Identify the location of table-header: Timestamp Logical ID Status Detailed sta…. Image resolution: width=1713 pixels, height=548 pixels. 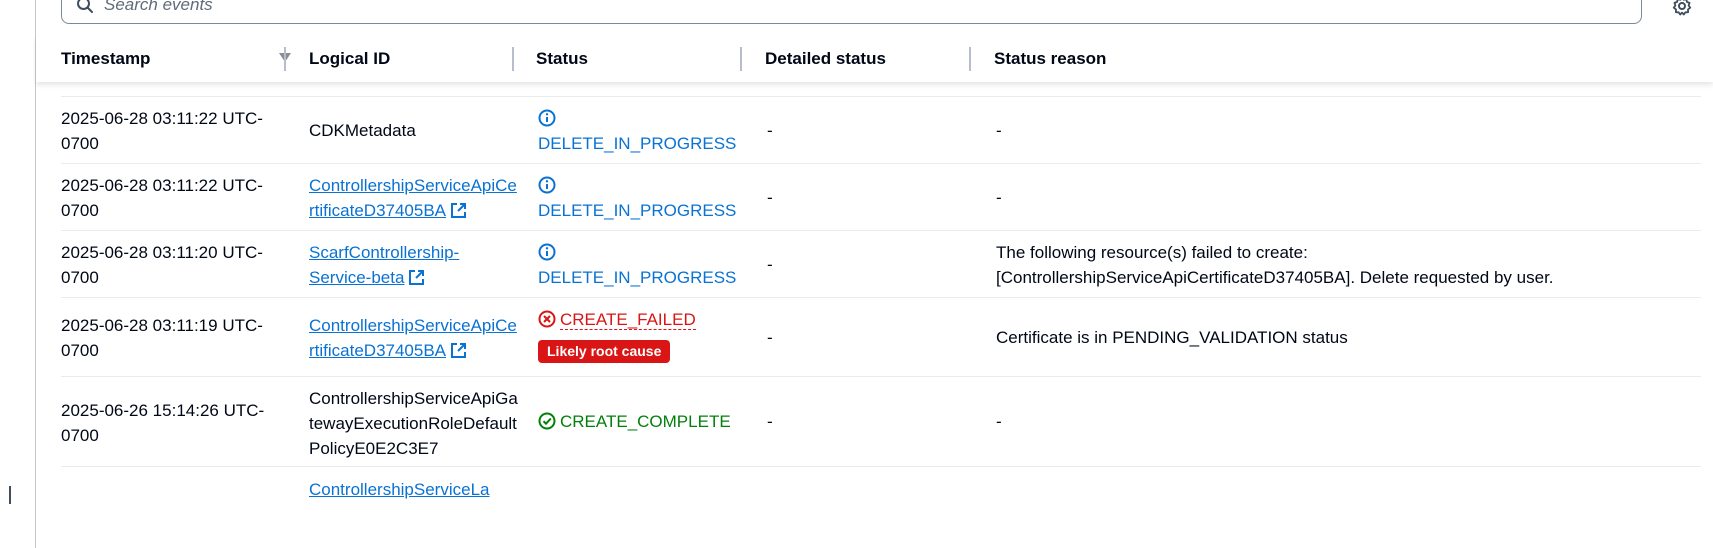
(874, 59).